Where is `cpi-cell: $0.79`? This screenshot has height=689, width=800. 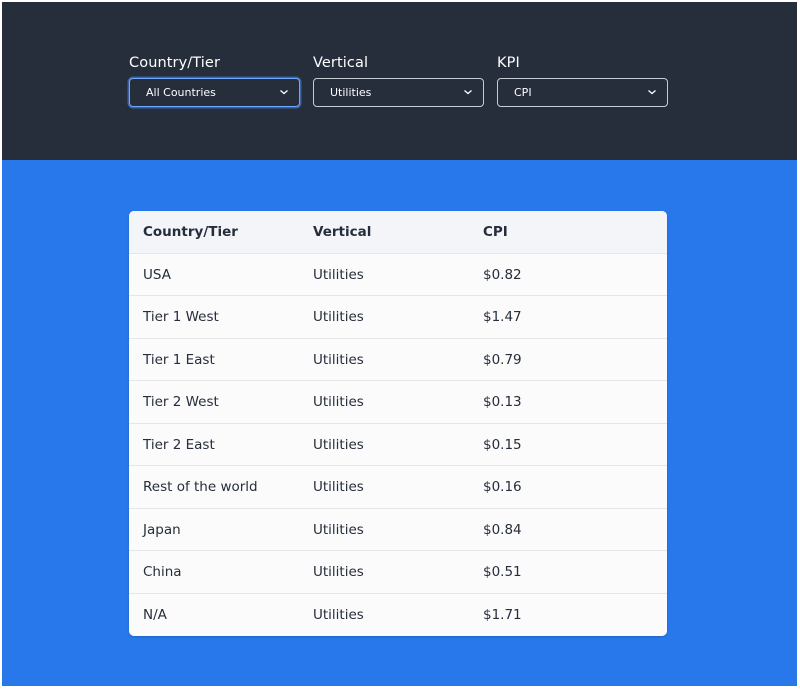 cpi-cell: $0.79 is located at coordinates (502, 359).